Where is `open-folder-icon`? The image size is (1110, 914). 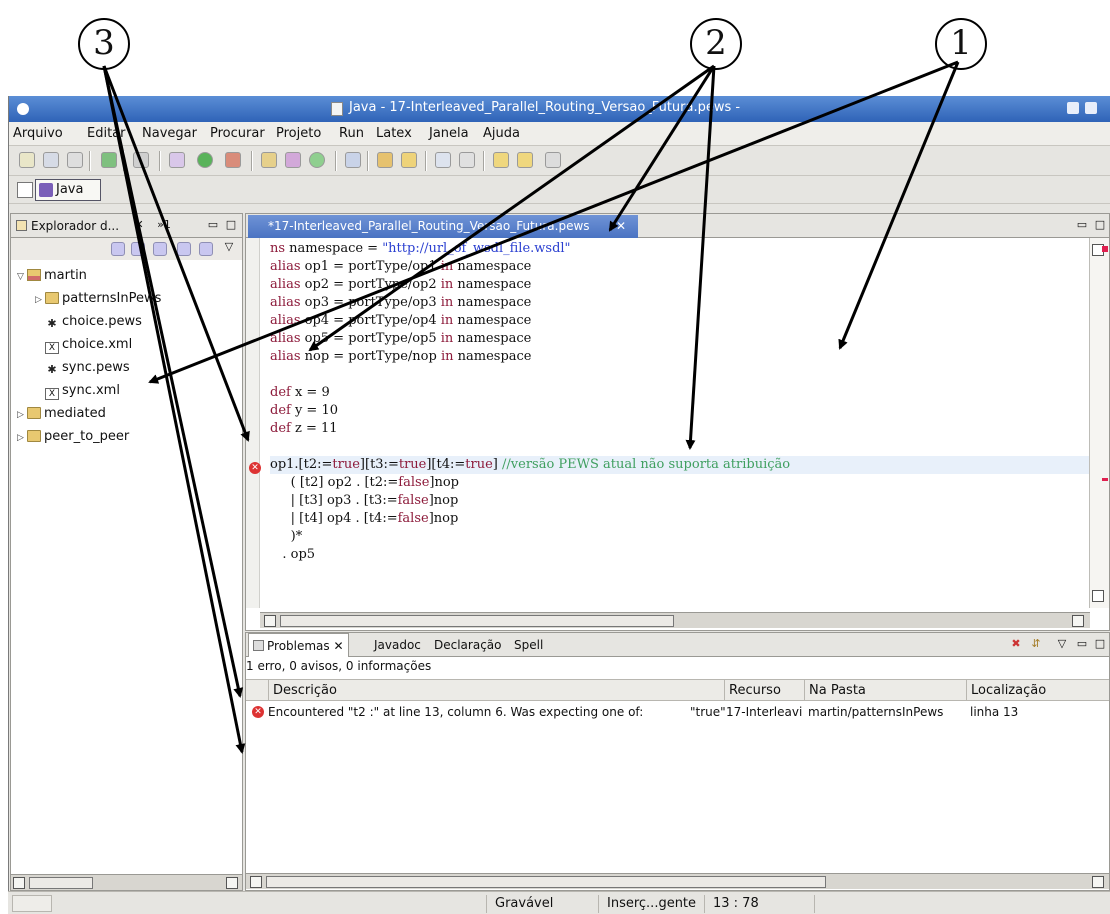
open-folder-icon is located at coordinates (385, 160).